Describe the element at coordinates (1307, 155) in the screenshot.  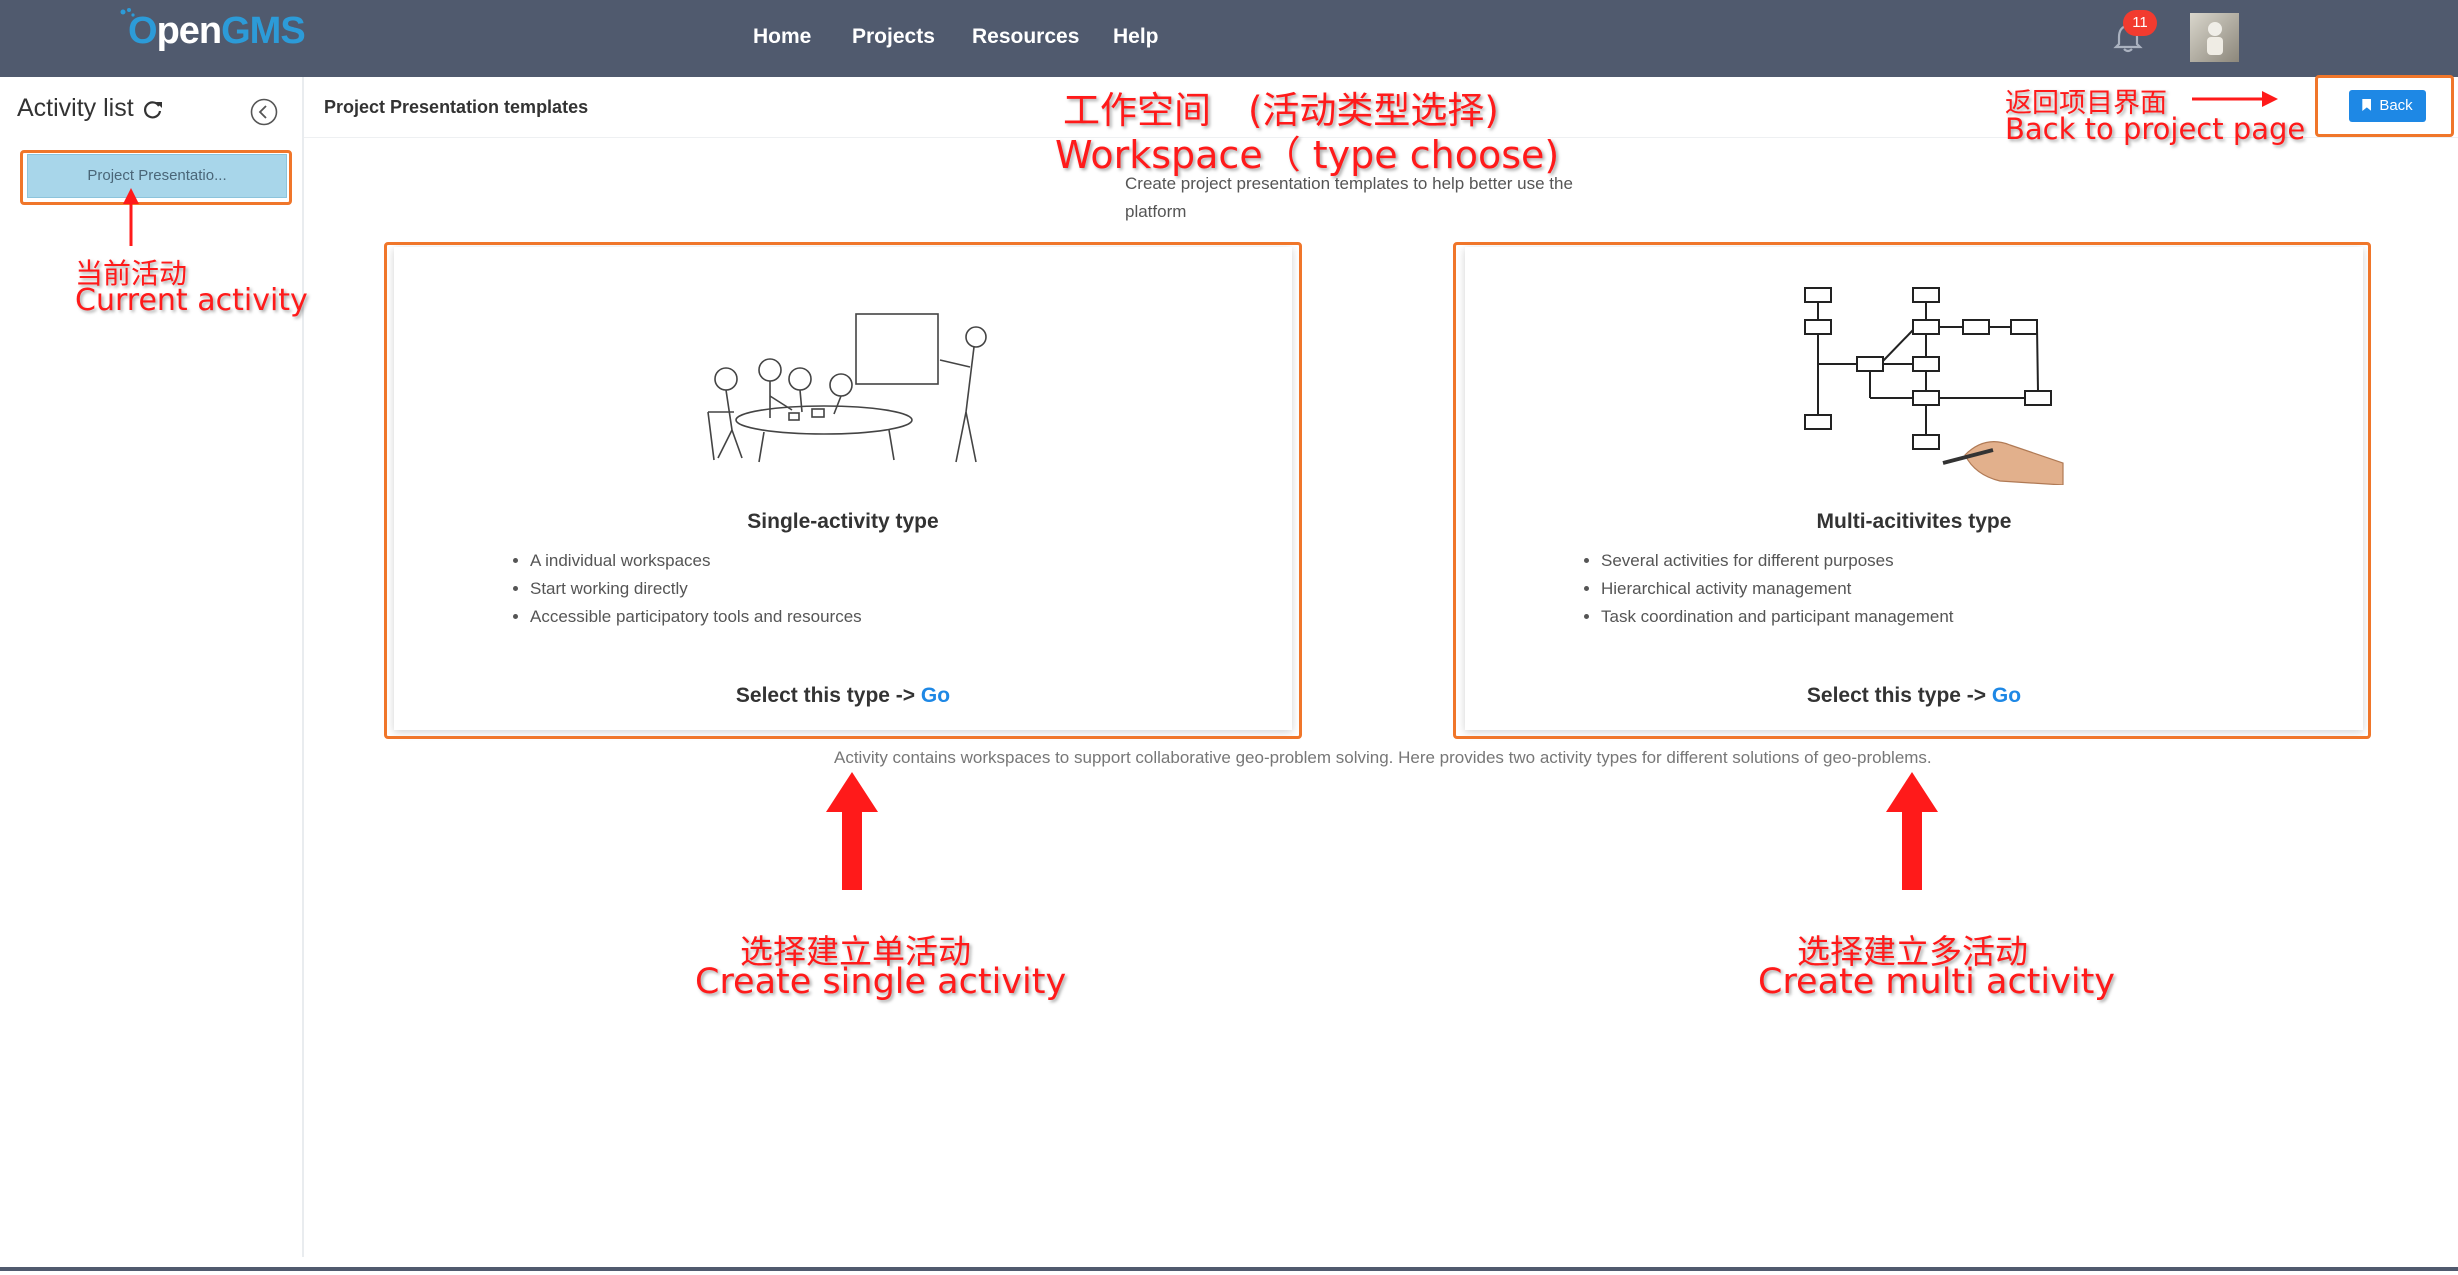
I see `workspace-annotation-en: Workspace（ type choose)` at that location.